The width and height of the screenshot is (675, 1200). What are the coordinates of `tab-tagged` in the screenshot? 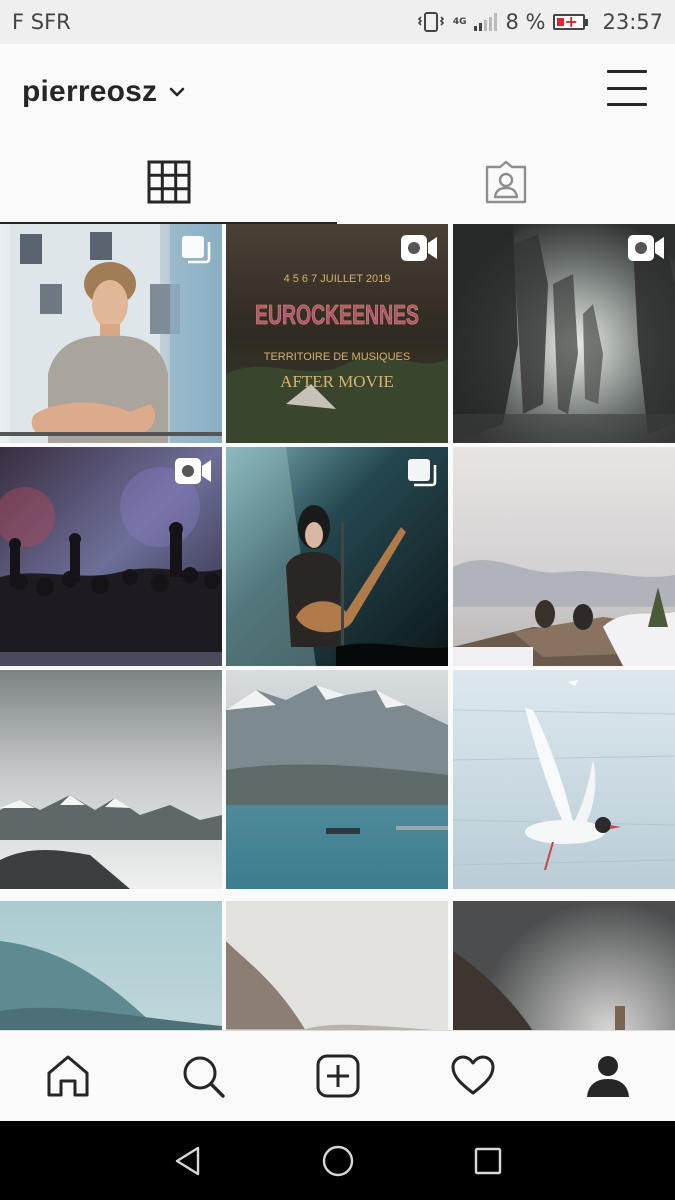 It's located at (505, 182).